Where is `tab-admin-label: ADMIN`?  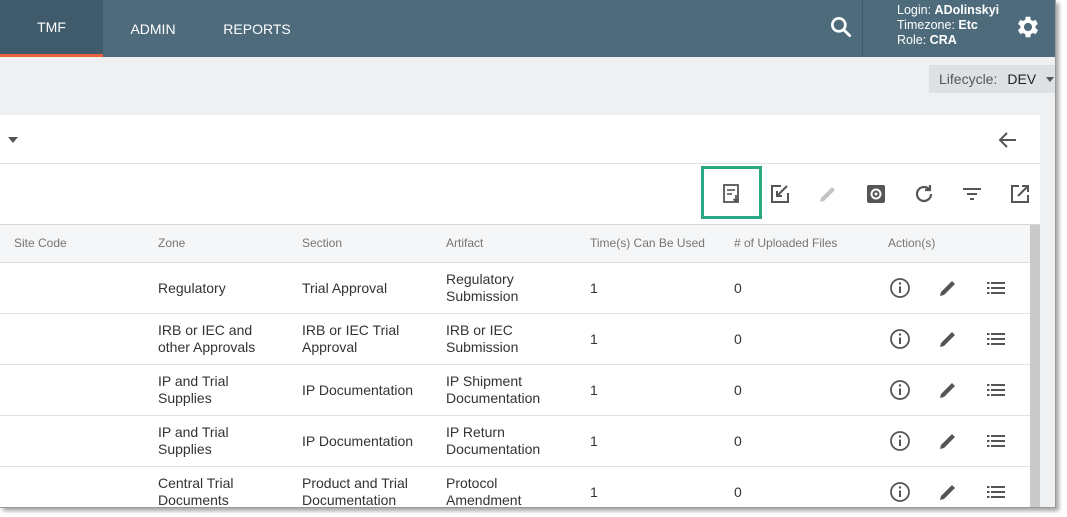
tab-admin-label: ADMIN is located at coordinates (153, 28).